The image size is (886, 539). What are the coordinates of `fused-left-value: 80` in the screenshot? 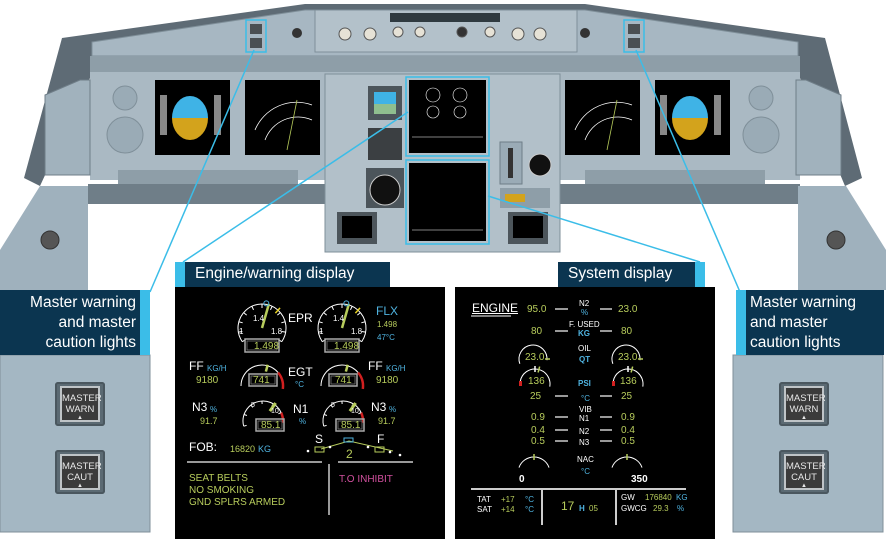 It's located at (537, 331).